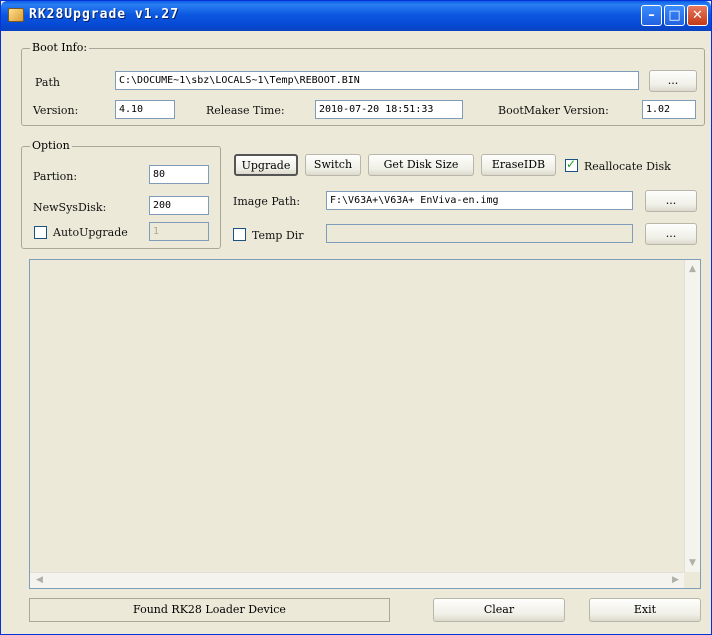  What do you see at coordinates (675, 580) in the screenshot?
I see `scroll-right-icon: ▶` at bounding box center [675, 580].